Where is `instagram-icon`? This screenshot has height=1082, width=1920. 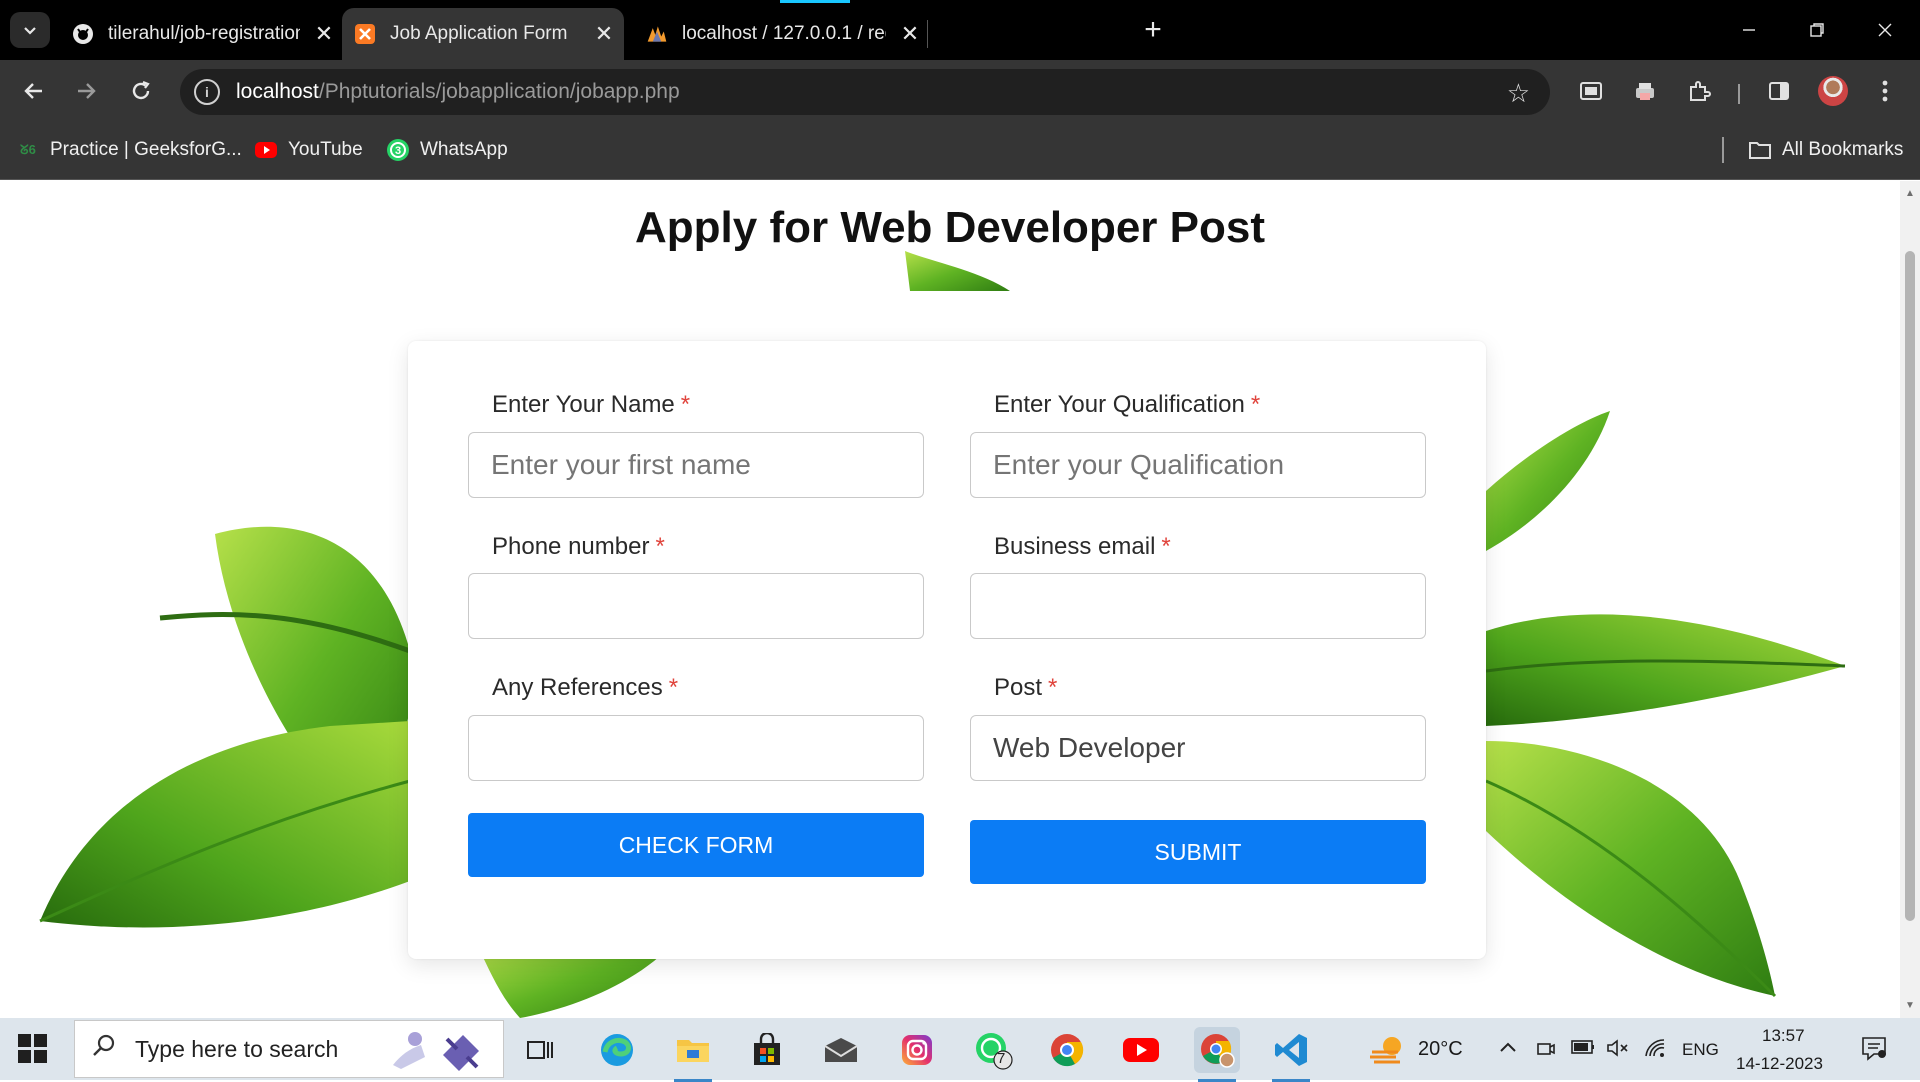 instagram-icon is located at coordinates (917, 1050).